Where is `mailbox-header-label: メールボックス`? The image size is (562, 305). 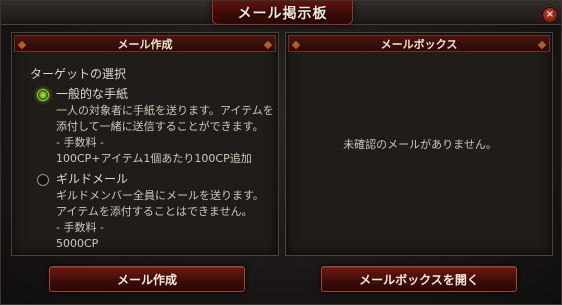
mailbox-header-label: メールボックス is located at coordinates (419, 44).